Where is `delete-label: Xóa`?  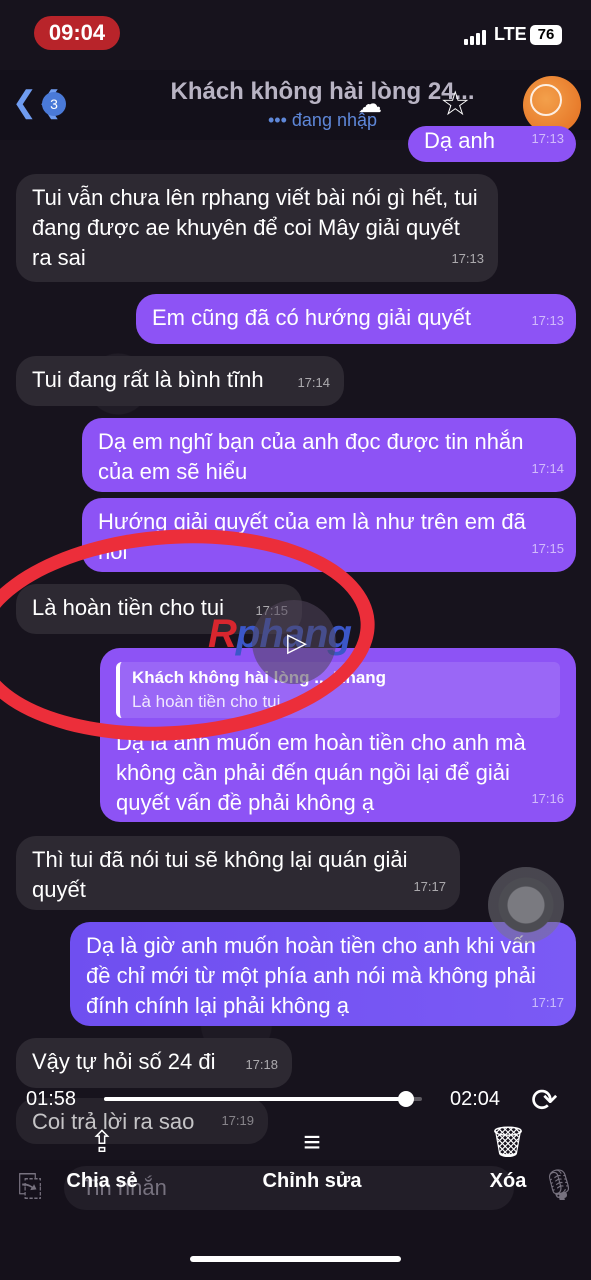 delete-label: Xóa is located at coordinates (508, 1181).